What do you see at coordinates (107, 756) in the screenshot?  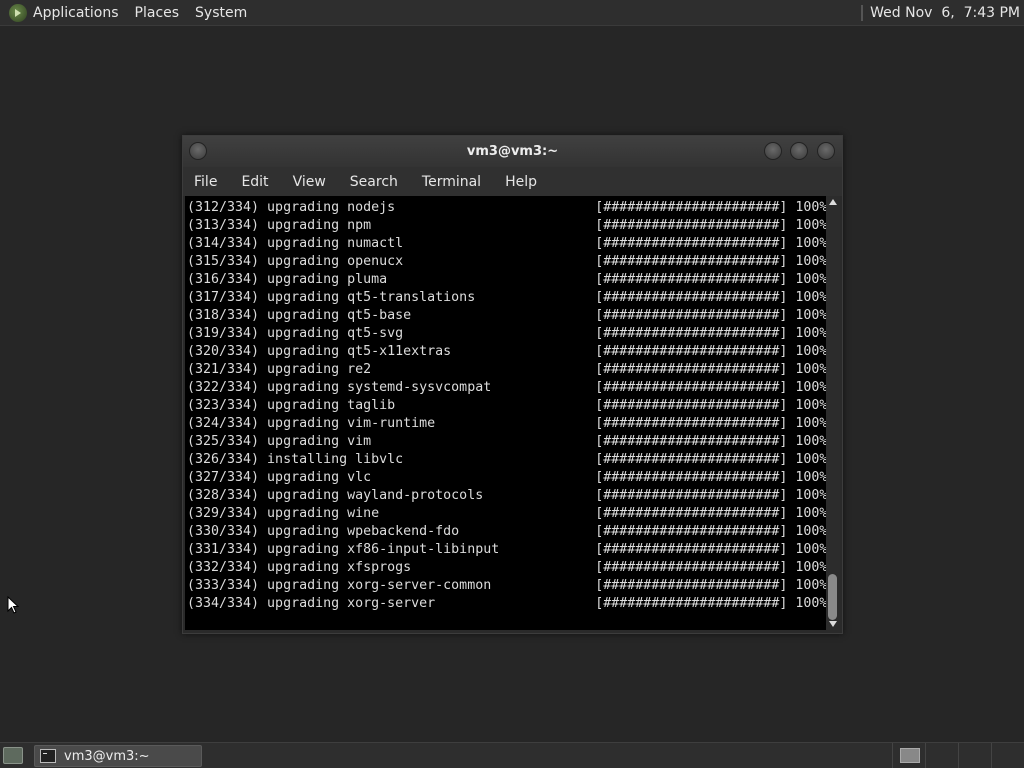 I see `taskbar-window-label: vm3@vm3:~` at bounding box center [107, 756].